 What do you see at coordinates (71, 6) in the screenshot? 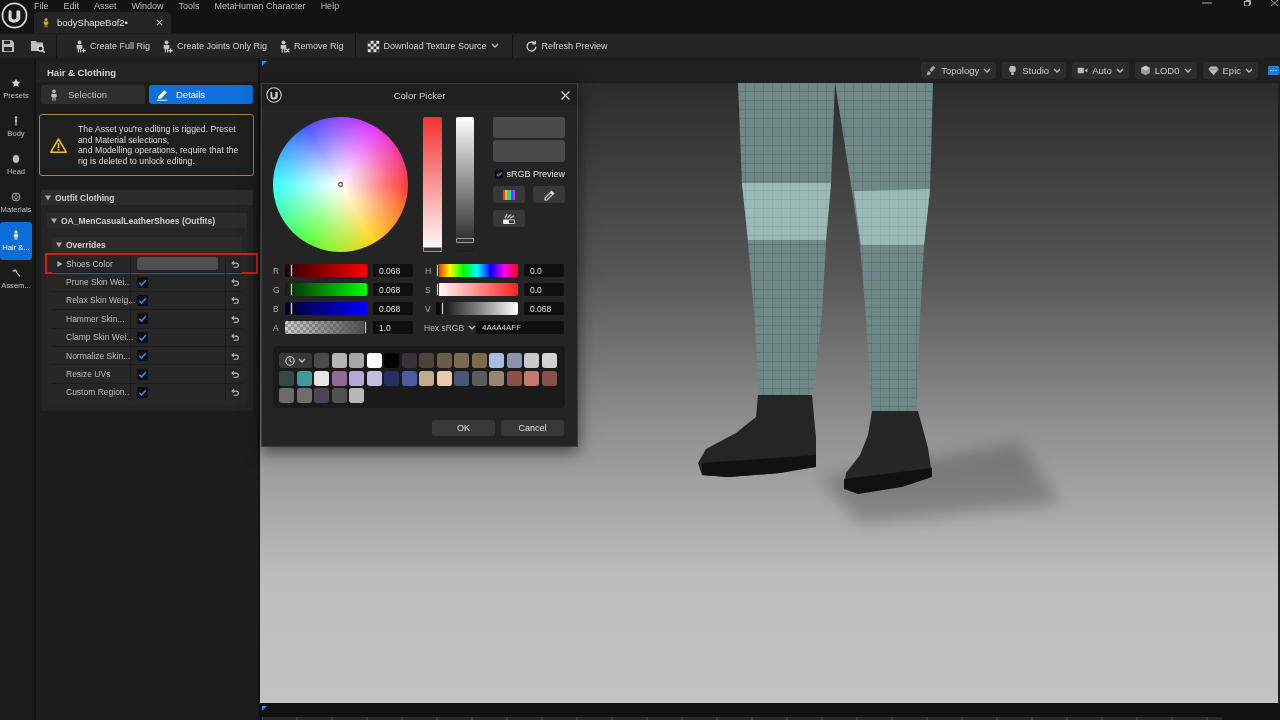
I see `menu-item: Edit` at bounding box center [71, 6].